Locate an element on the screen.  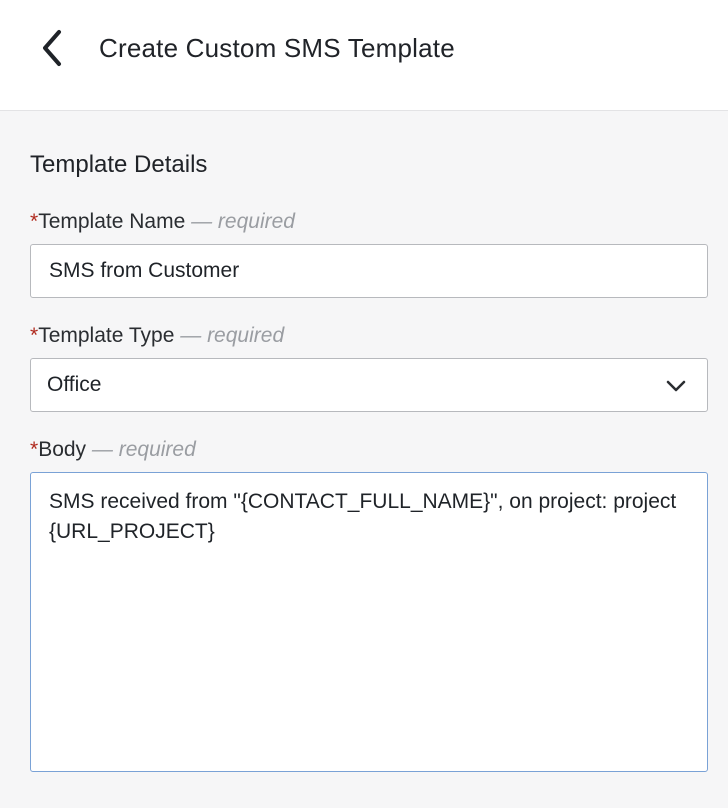
section-title: Template Details is located at coordinates (119, 164).